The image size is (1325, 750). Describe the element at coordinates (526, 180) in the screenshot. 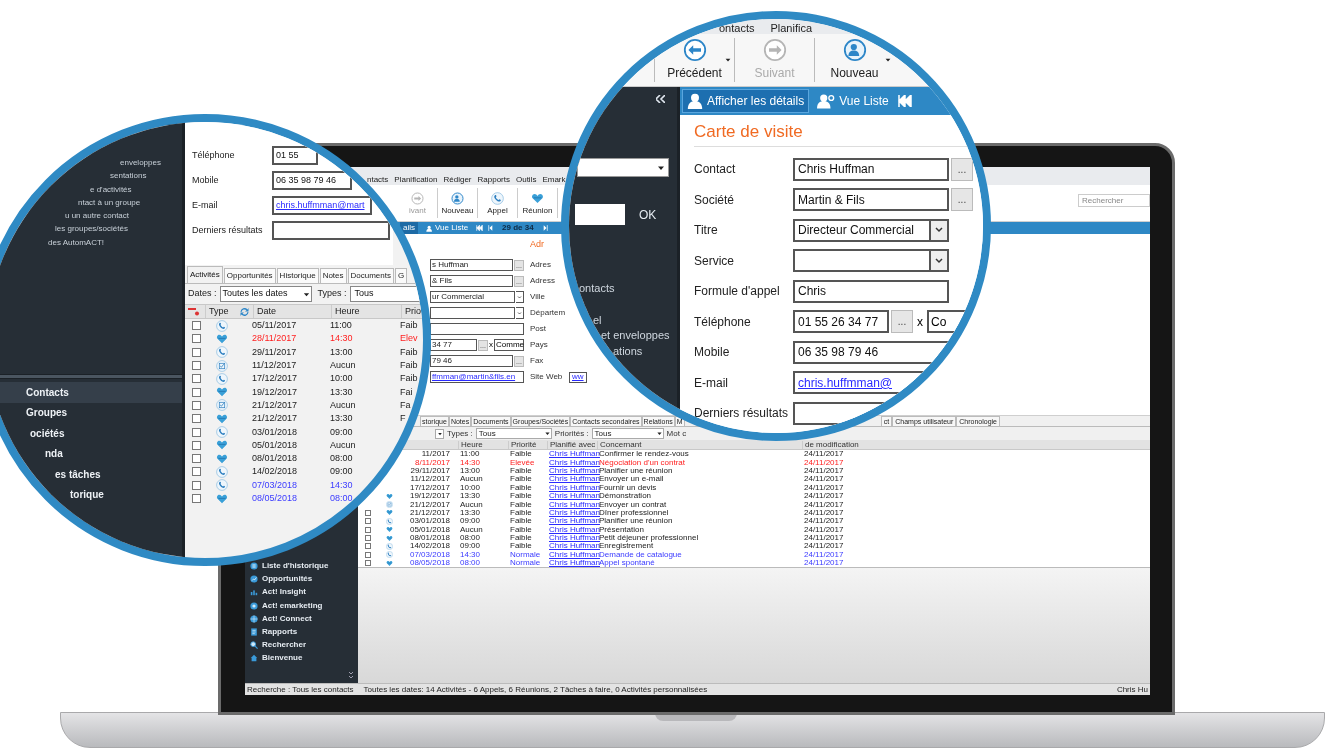

I see `menu-item: Outils` at that location.